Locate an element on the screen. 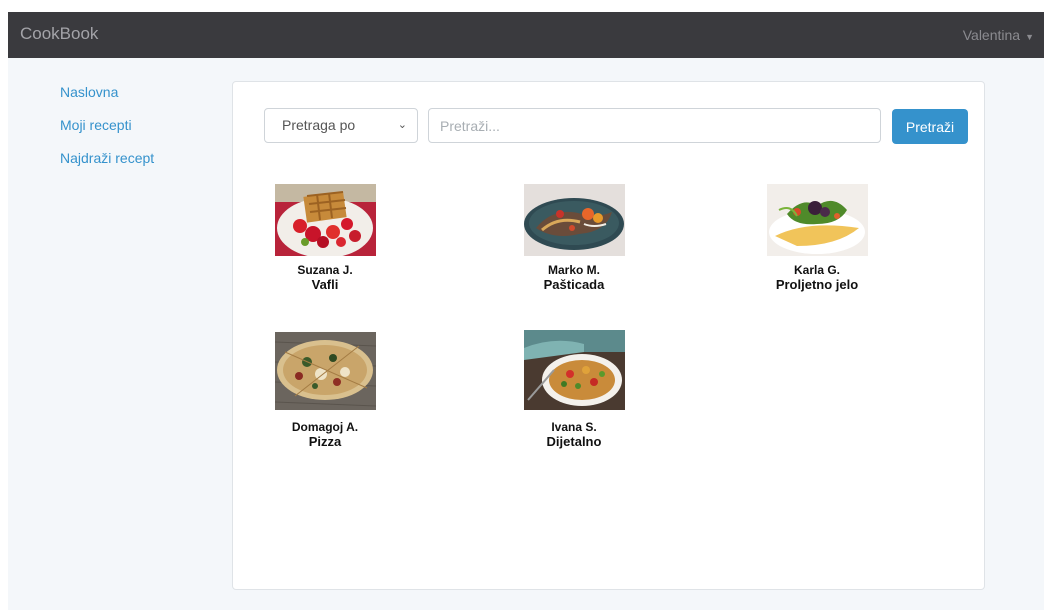 The height and width of the screenshot is (610, 1044). sidebar: Naslovna Moji recepti Najdraži recept is located at coordinates (107, 131).